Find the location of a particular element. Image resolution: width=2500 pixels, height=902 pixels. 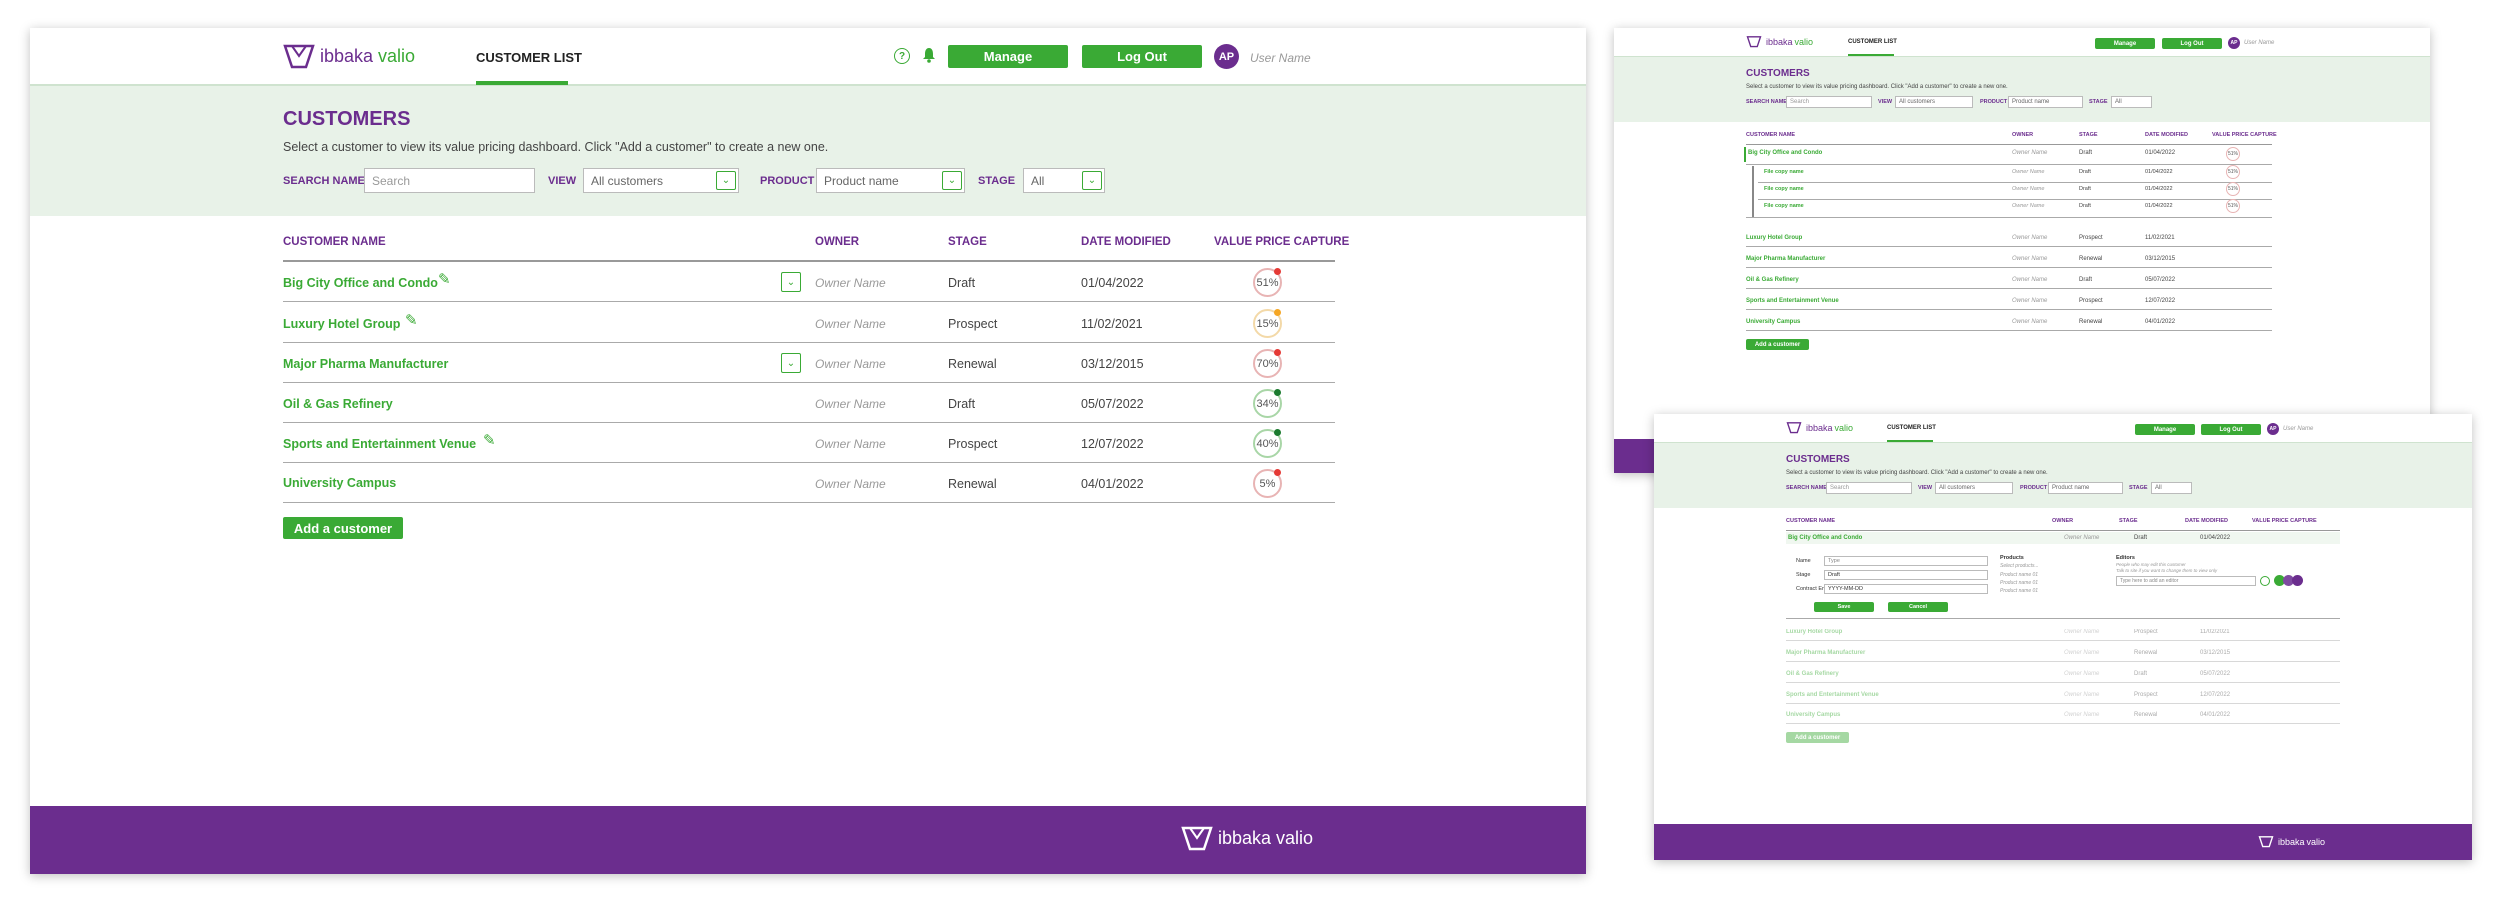

col-header-owner: OWNER is located at coordinates (837, 242).